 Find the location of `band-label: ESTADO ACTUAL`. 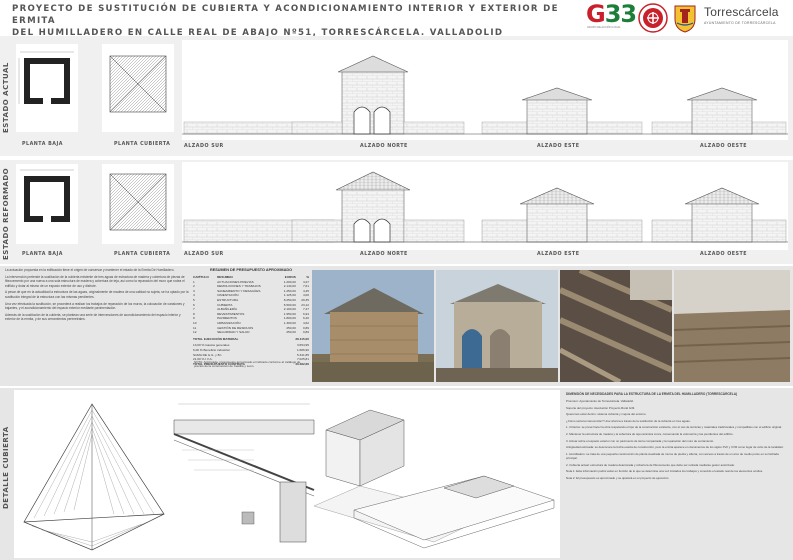

band-label: ESTADO ACTUAL is located at coordinates (6, 98).